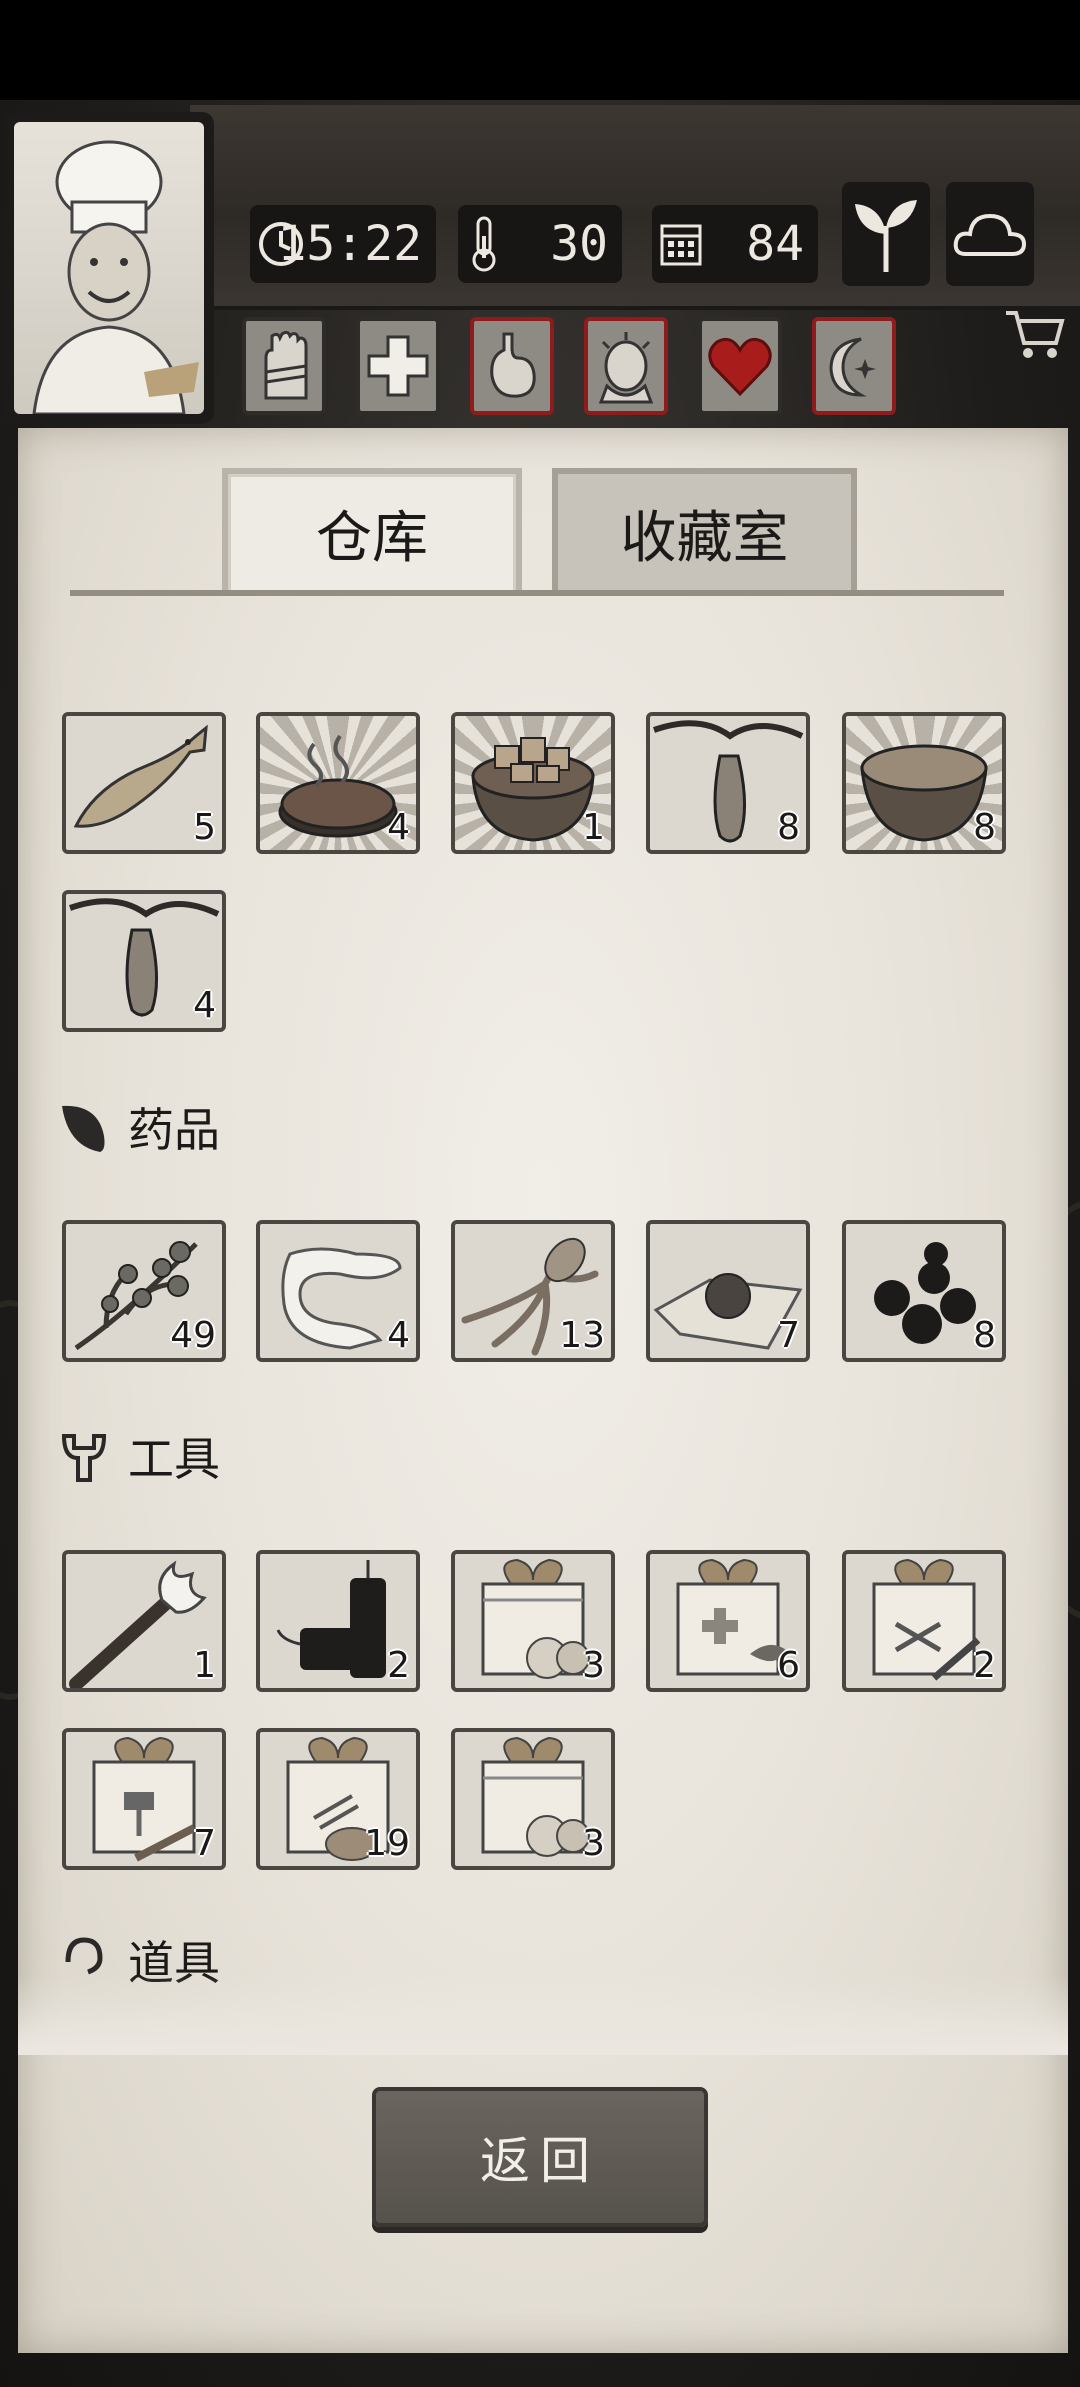  I want to click on inventory-slot: 6, so click(728, 1621).